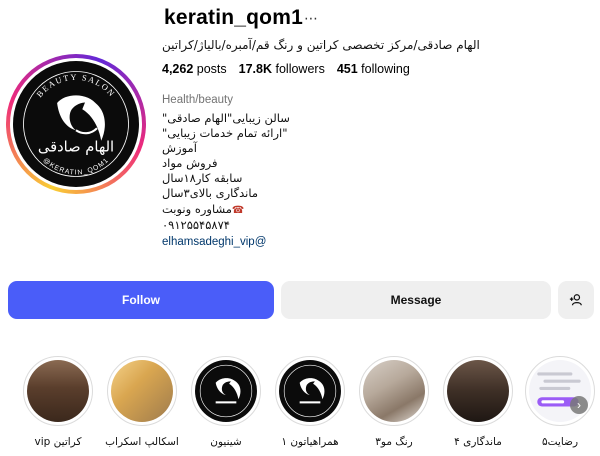 This screenshot has height=456, width=600. I want to click on bio-line: مشاوره ونوبت, so click(197, 208).